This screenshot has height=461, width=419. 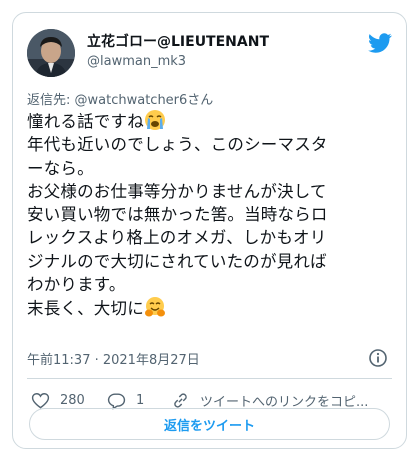 What do you see at coordinates (51, 100) in the screenshot?
I see `reply-prefix: 返信先:` at bounding box center [51, 100].